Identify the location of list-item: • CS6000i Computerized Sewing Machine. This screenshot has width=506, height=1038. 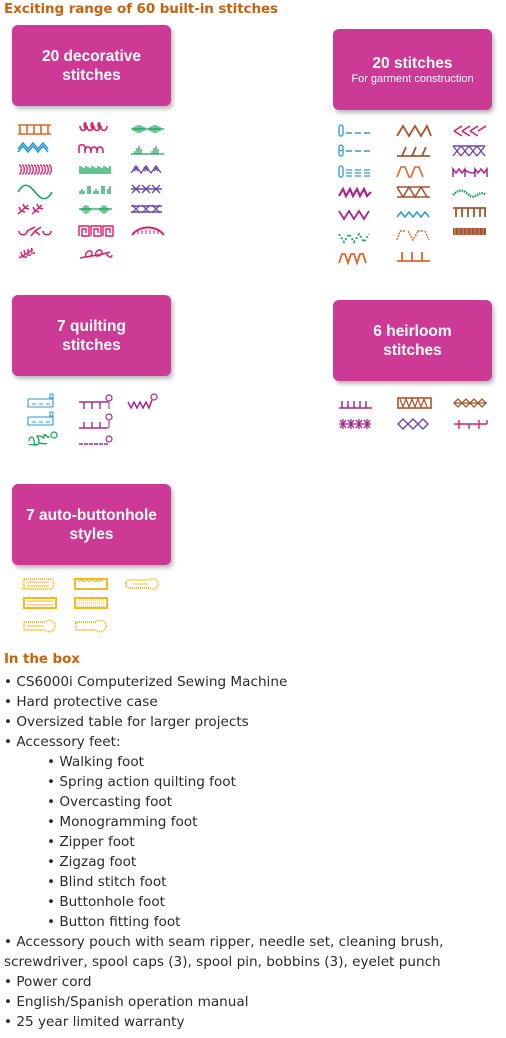
(146, 682).